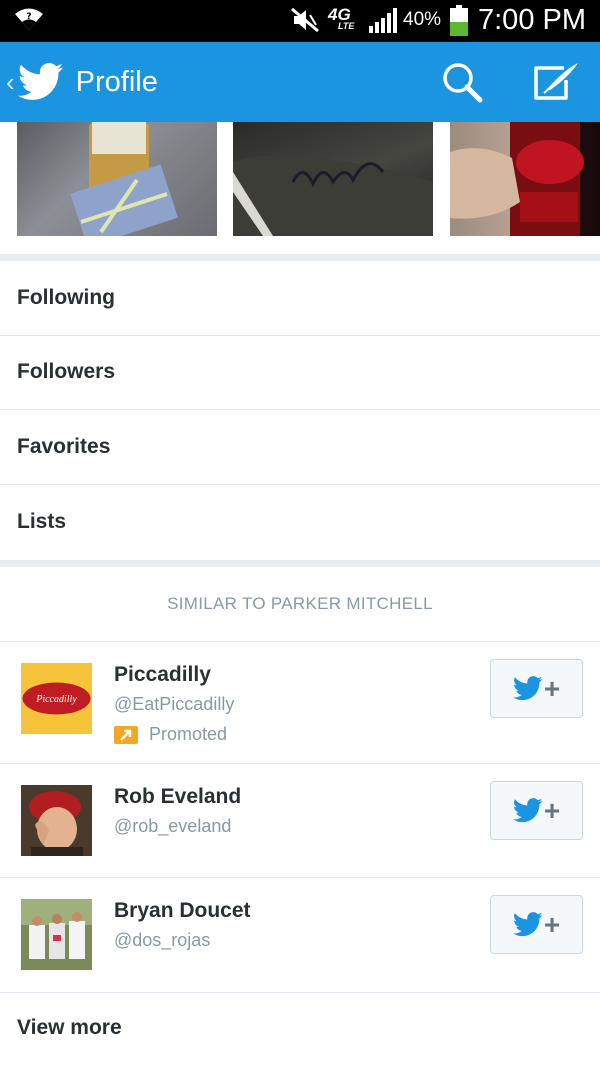 Image resolution: width=600 pixels, height=1066 pixels. I want to click on mute-icon, so click(305, 20).